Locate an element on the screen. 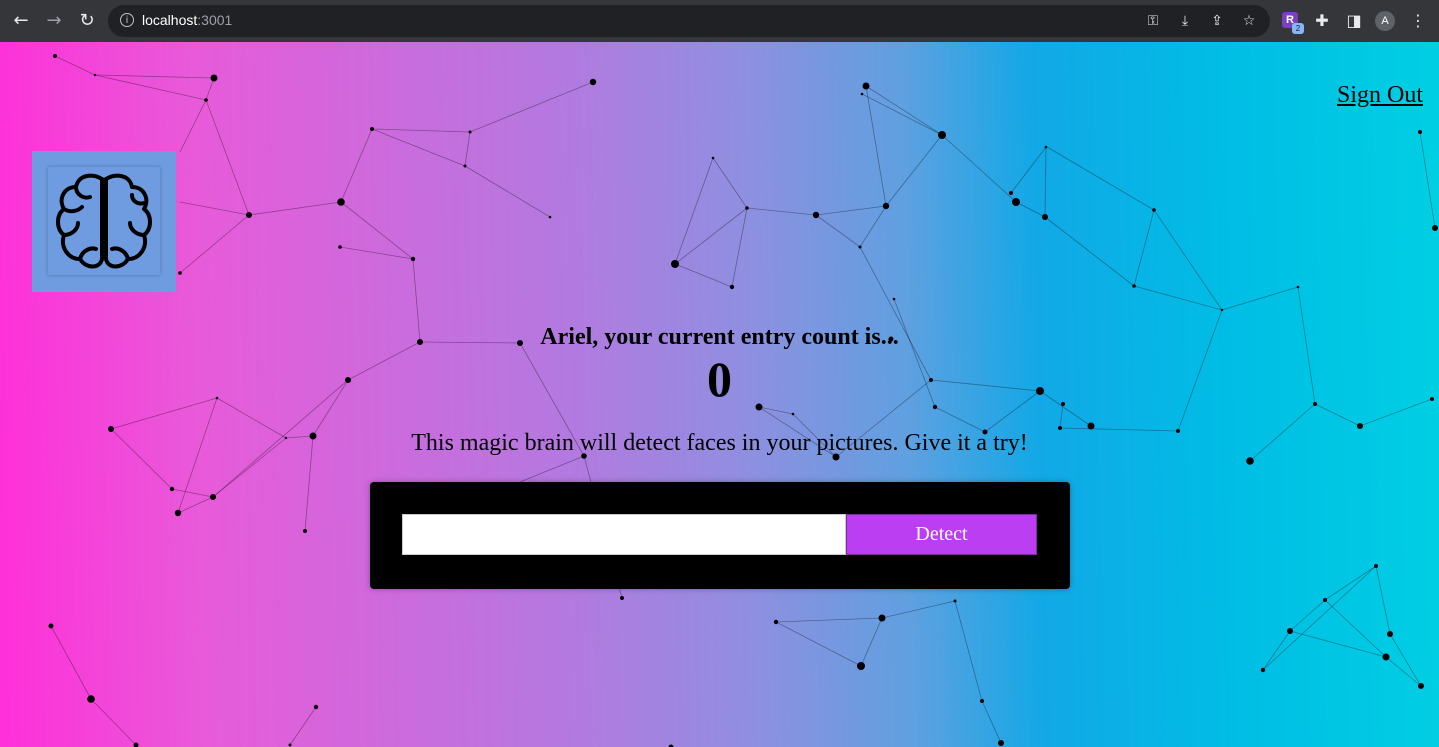 This screenshot has height=747, width=1439. logo-container is located at coordinates (104, 221).